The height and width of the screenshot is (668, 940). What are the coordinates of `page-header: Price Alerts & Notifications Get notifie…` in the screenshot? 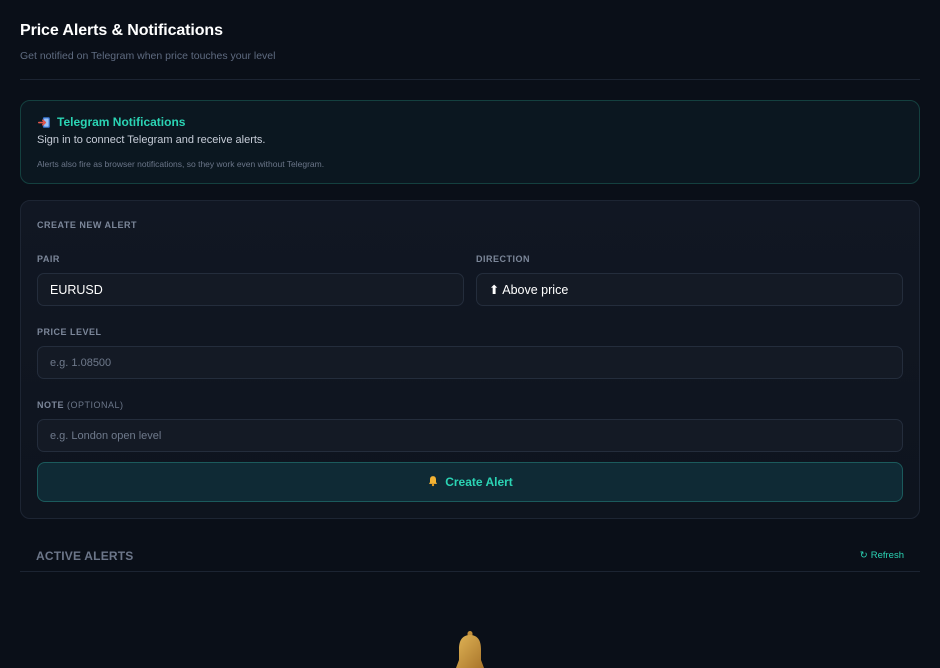 It's located at (147, 42).